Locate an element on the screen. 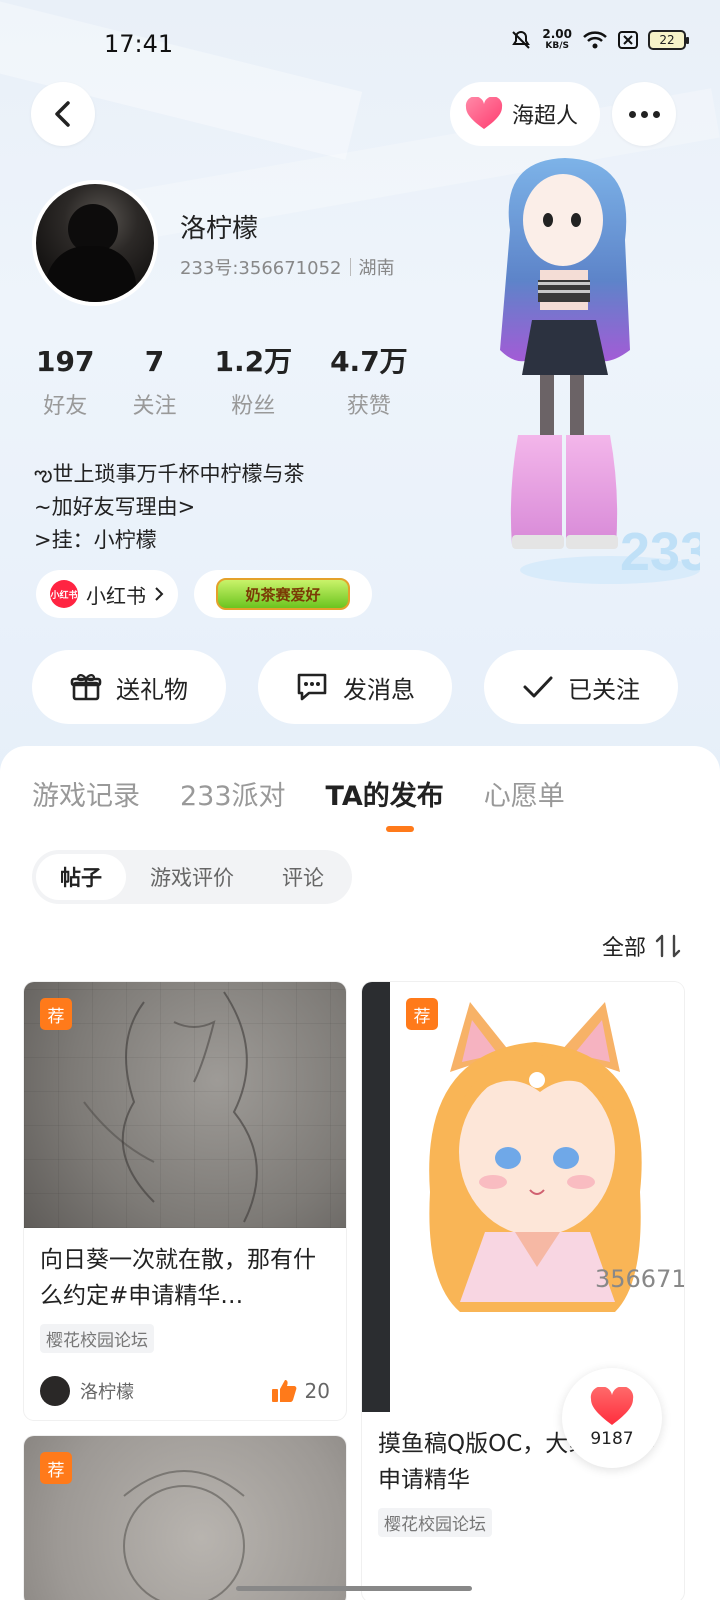  back-button is located at coordinates (63, 114).